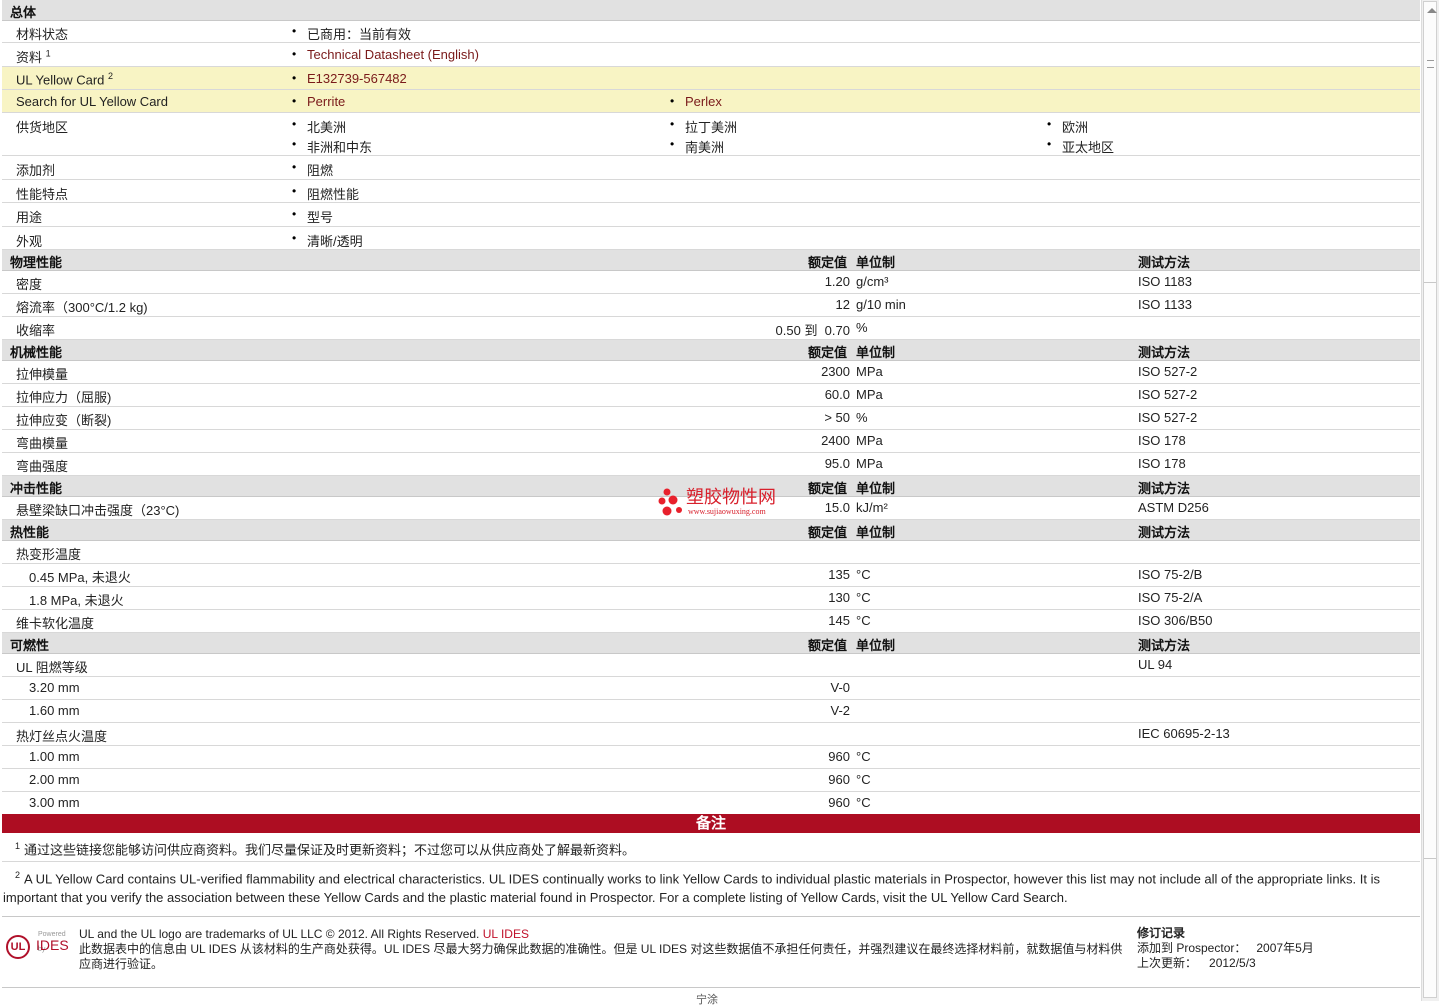  Describe the element at coordinates (1067, 126) in the screenshot. I see `region-item: 欧洲` at that location.